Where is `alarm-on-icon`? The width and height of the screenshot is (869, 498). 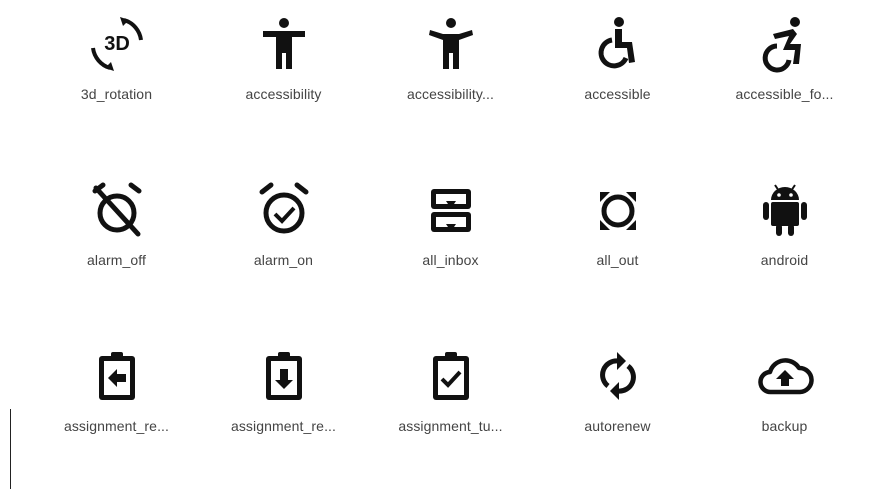
alarm-on-icon is located at coordinates (284, 210).